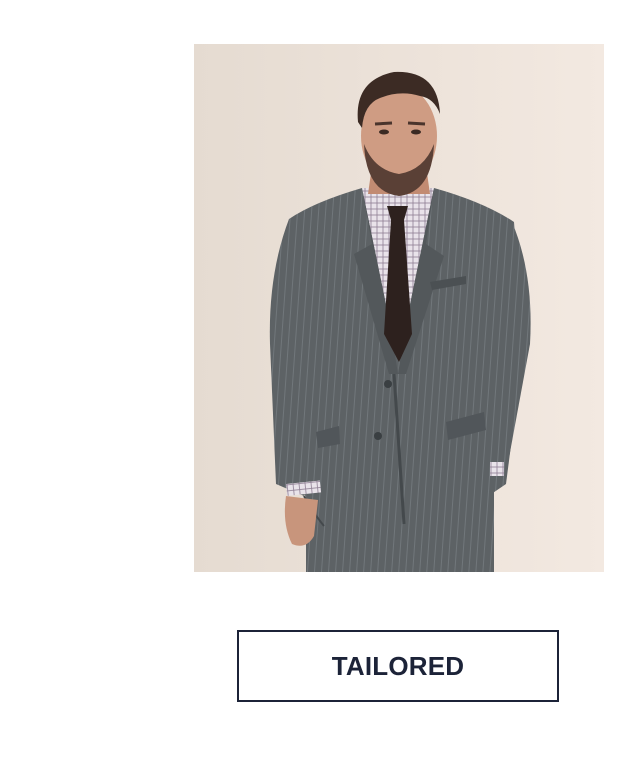 Image resolution: width=640 pixels, height=767 pixels. I want to click on tailored-button-label: TAILORED, so click(398, 665).